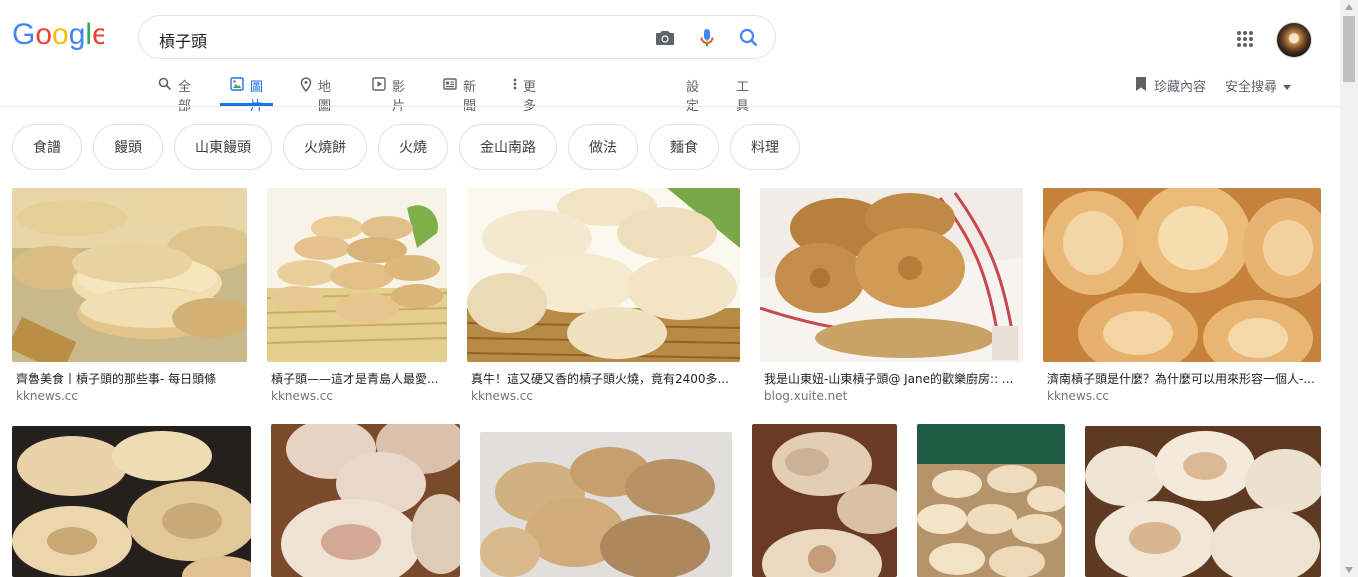  Describe the element at coordinates (1349, 570) in the screenshot. I see `scroll-down-arrow-icon` at that location.